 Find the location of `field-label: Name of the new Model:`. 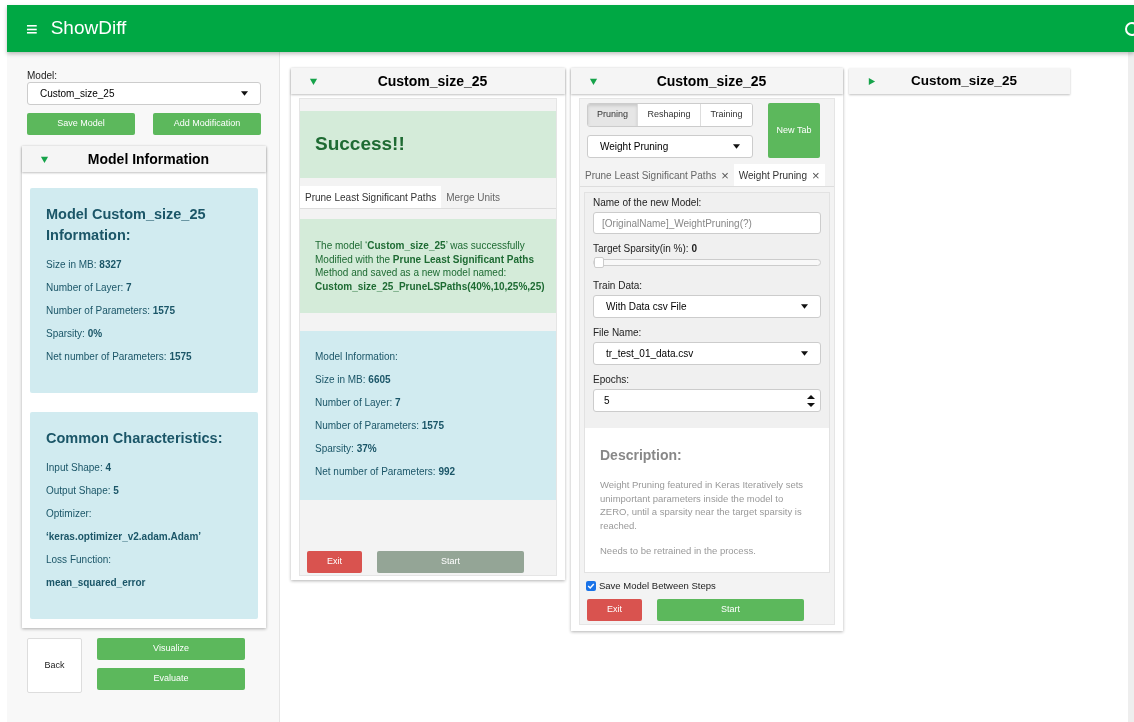

field-label: Name of the new Model: is located at coordinates (648, 203).